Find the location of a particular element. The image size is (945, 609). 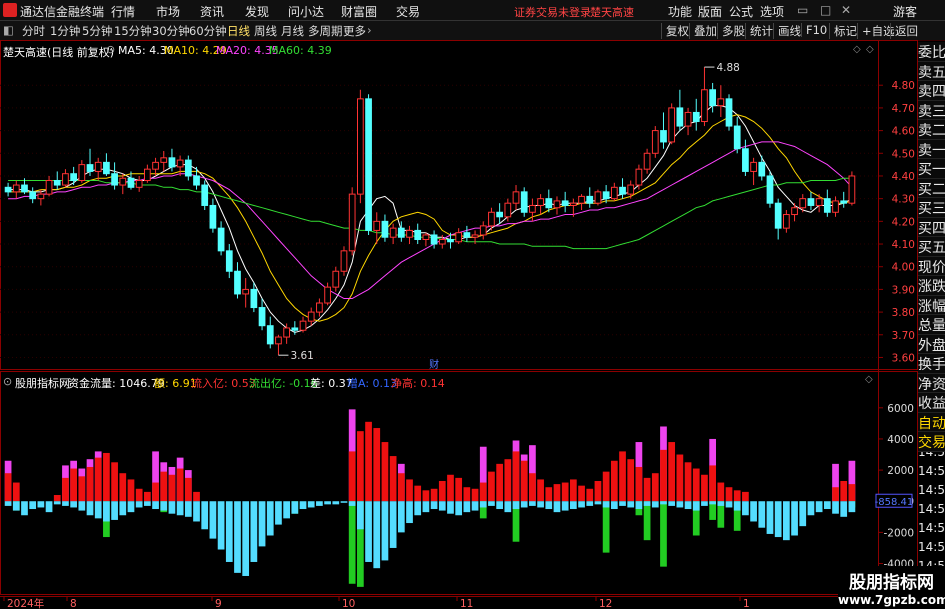

right-panel-item: 买五 is located at coordinates (931, 247).